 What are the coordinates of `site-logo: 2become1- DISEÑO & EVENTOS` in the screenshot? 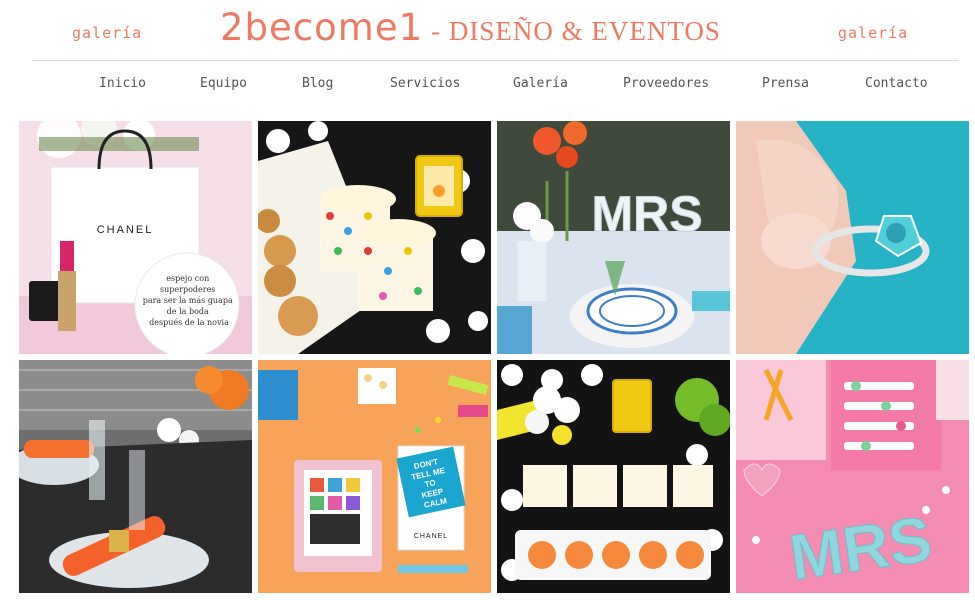 It's located at (470, 27).